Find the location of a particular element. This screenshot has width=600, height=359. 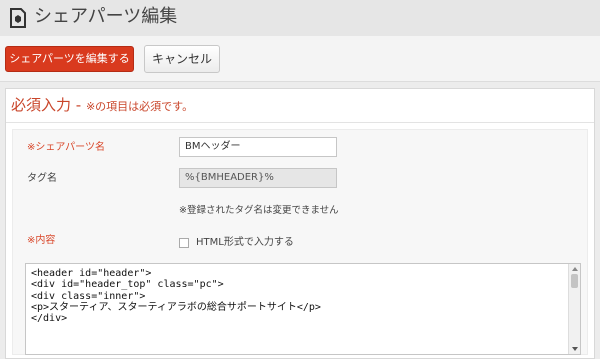

section-heading: 必須入力 - ※の項目は必須です。 is located at coordinates (102, 106).